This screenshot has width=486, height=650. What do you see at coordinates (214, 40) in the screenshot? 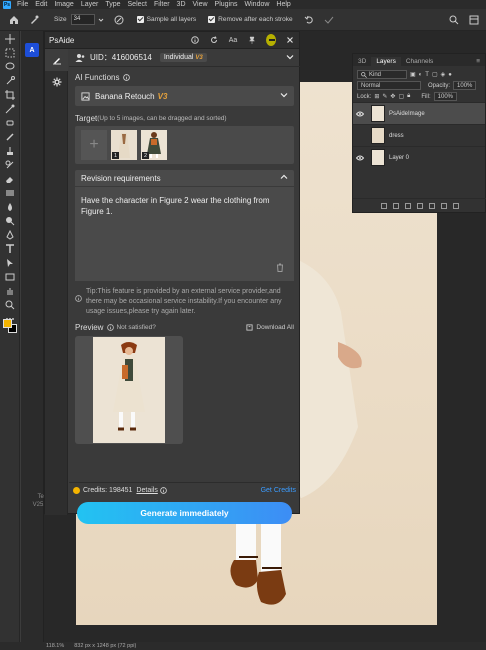
I see `refresh-icon` at bounding box center [214, 40].